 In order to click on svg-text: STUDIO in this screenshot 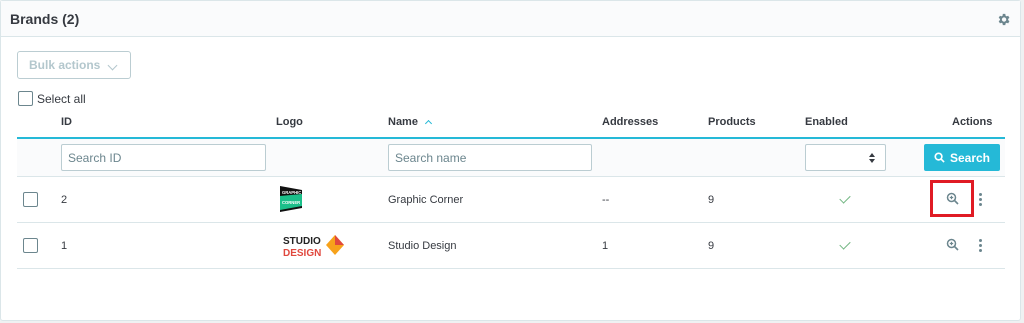, I will do `click(302, 241)`.